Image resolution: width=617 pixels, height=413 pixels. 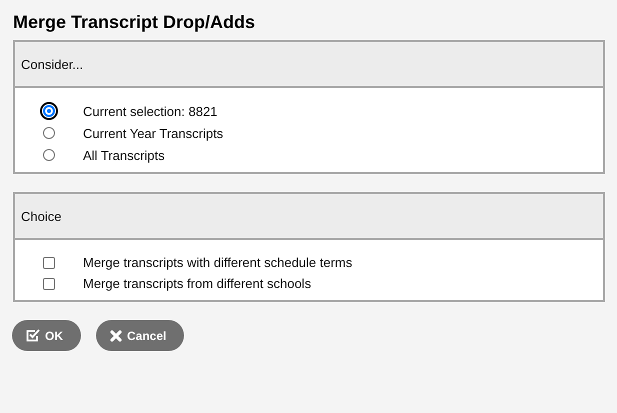 What do you see at coordinates (150, 111) in the screenshot?
I see `option-label: Current selection: 8821` at bounding box center [150, 111].